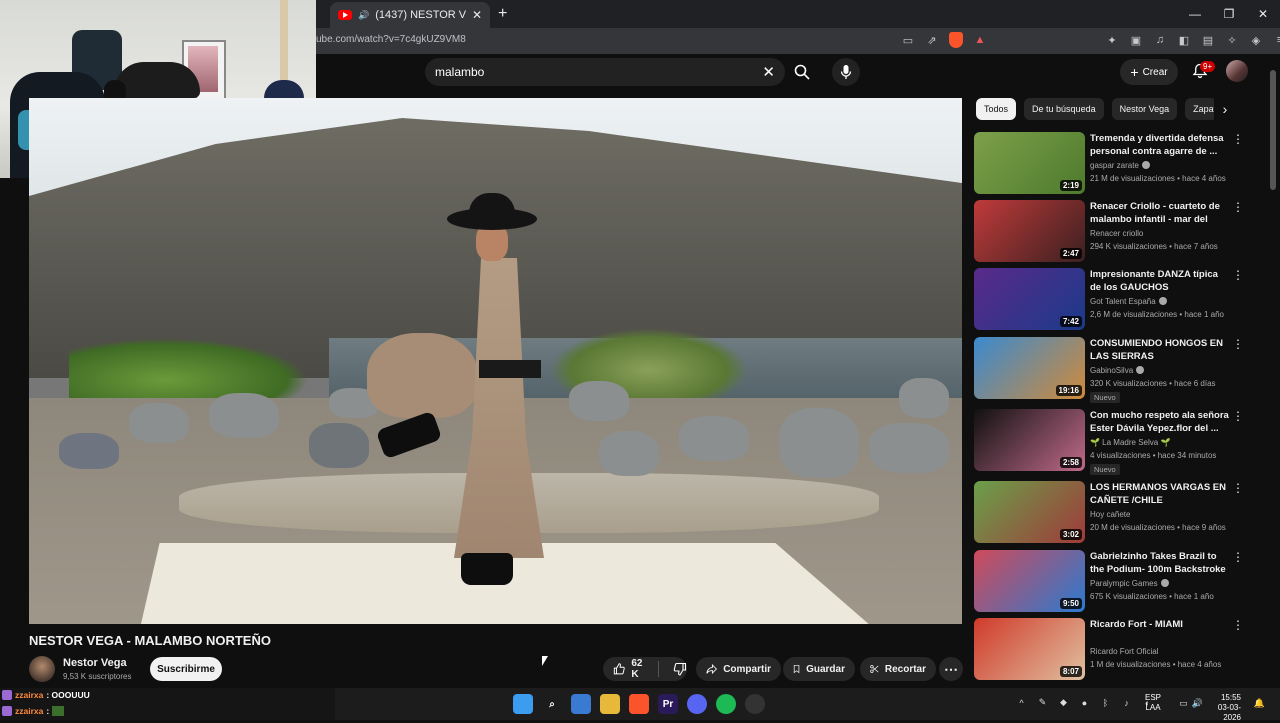 The width and height of the screenshot is (1280, 723). I want to click on search-icon: ⌕, so click(552, 704).